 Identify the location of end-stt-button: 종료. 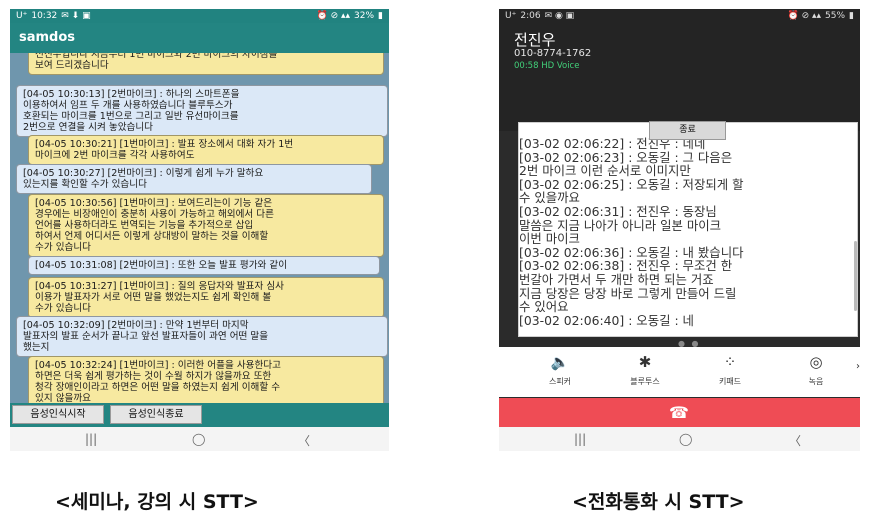
(687, 130).